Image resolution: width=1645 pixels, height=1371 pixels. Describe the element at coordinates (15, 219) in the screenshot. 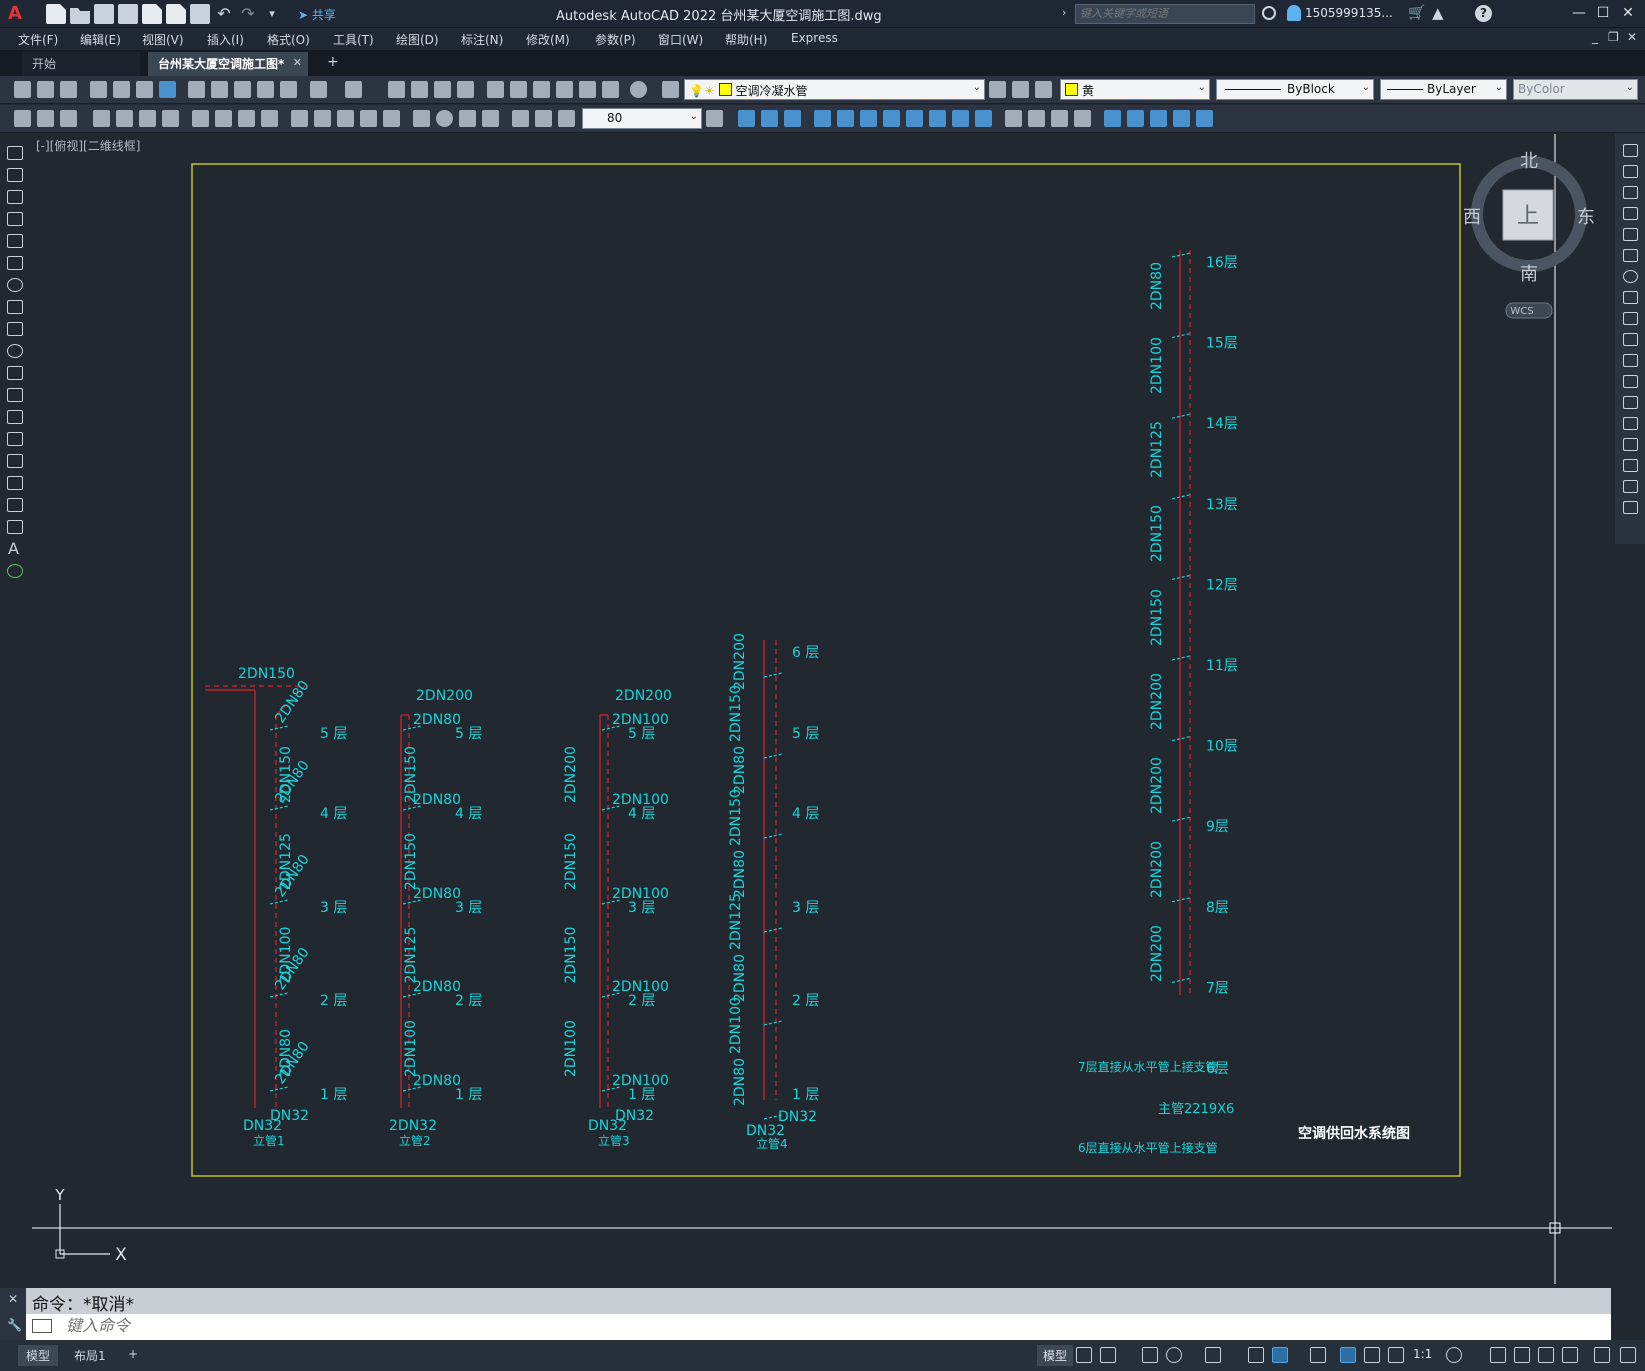

I see `polygon-icon` at that location.